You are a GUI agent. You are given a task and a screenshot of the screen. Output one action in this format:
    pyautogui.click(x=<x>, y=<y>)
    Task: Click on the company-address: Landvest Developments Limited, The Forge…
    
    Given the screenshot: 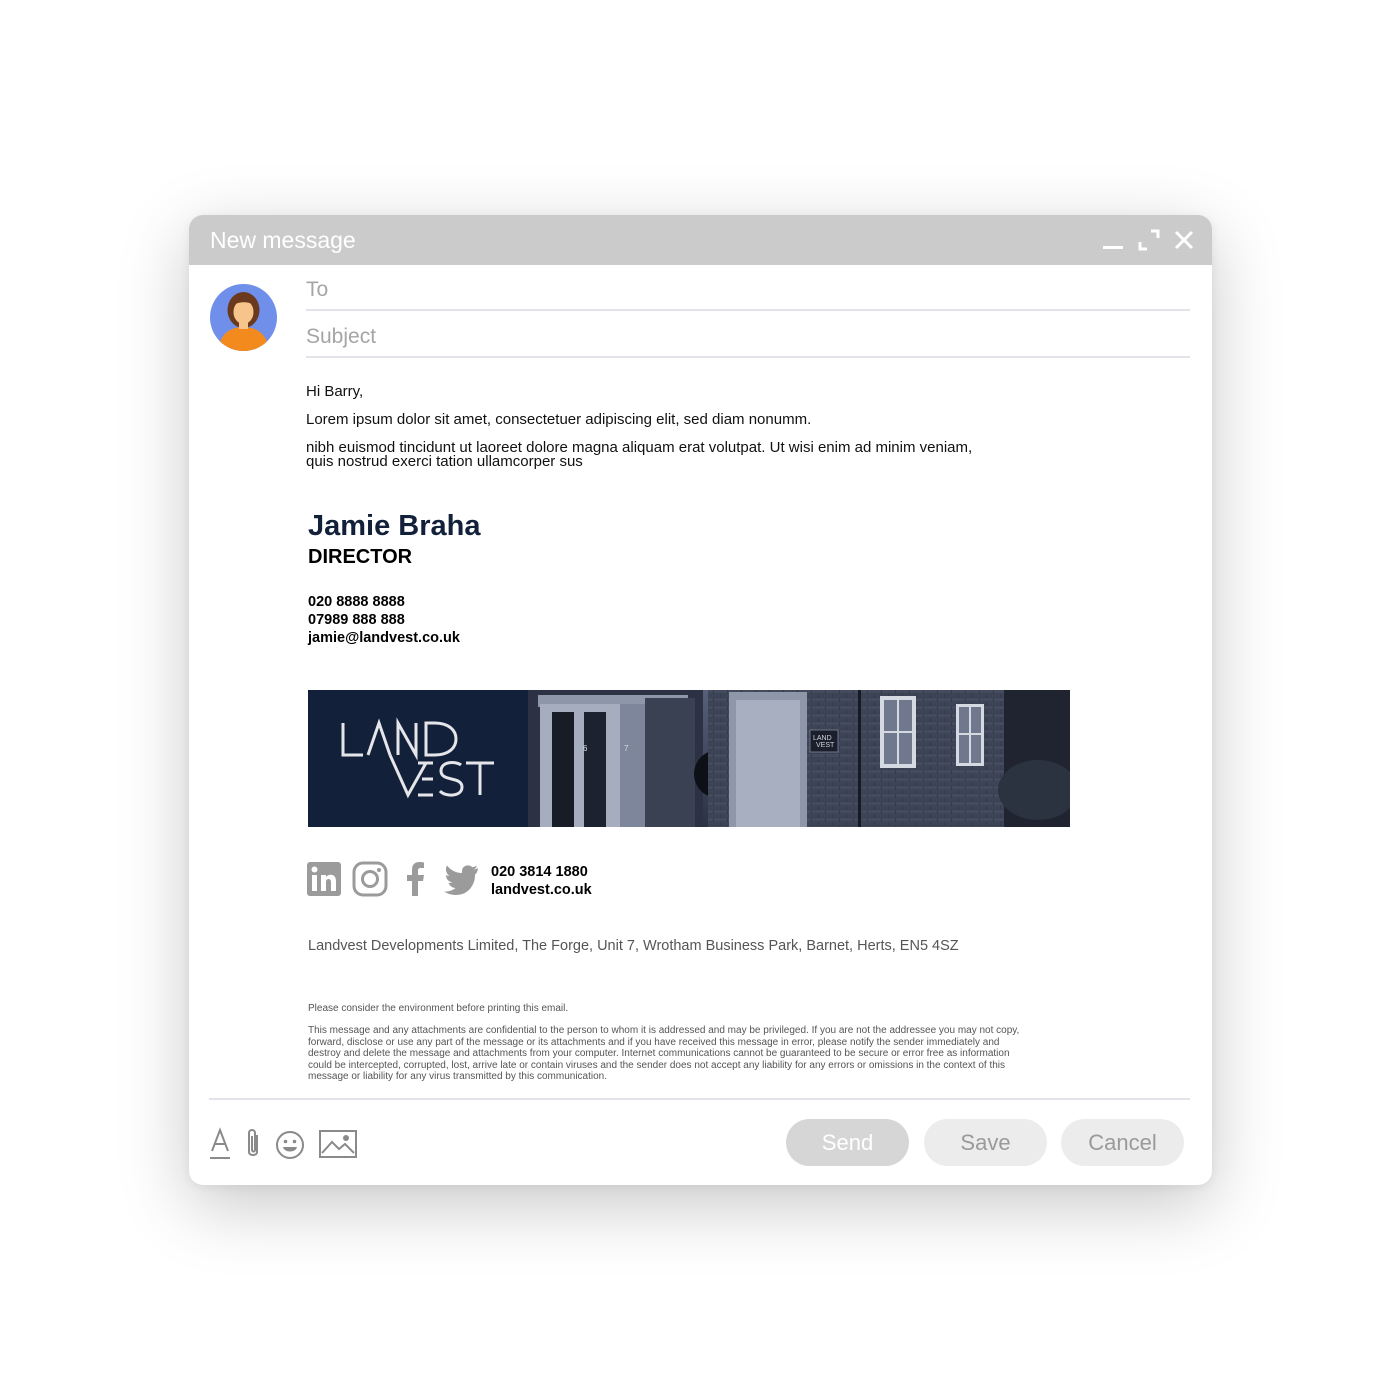 What is the action you would take?
    pyautogui.click(x=633, y=946)
    